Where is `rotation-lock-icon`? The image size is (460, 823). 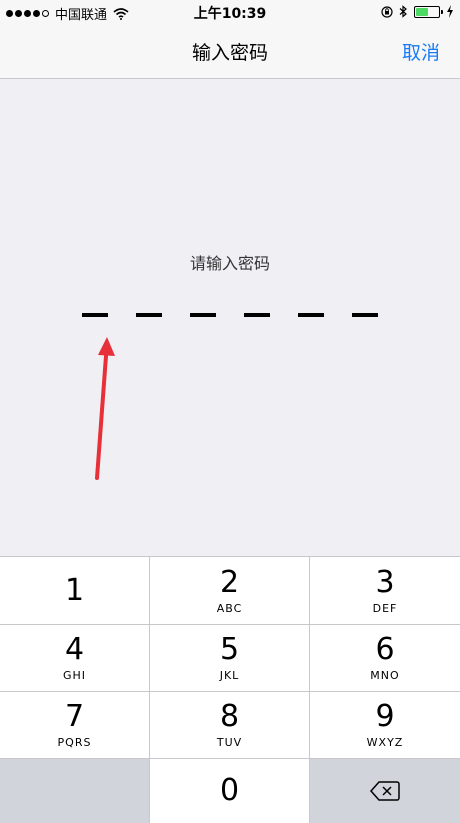 rotation-lock-icon is located at coordinates (387, 11).